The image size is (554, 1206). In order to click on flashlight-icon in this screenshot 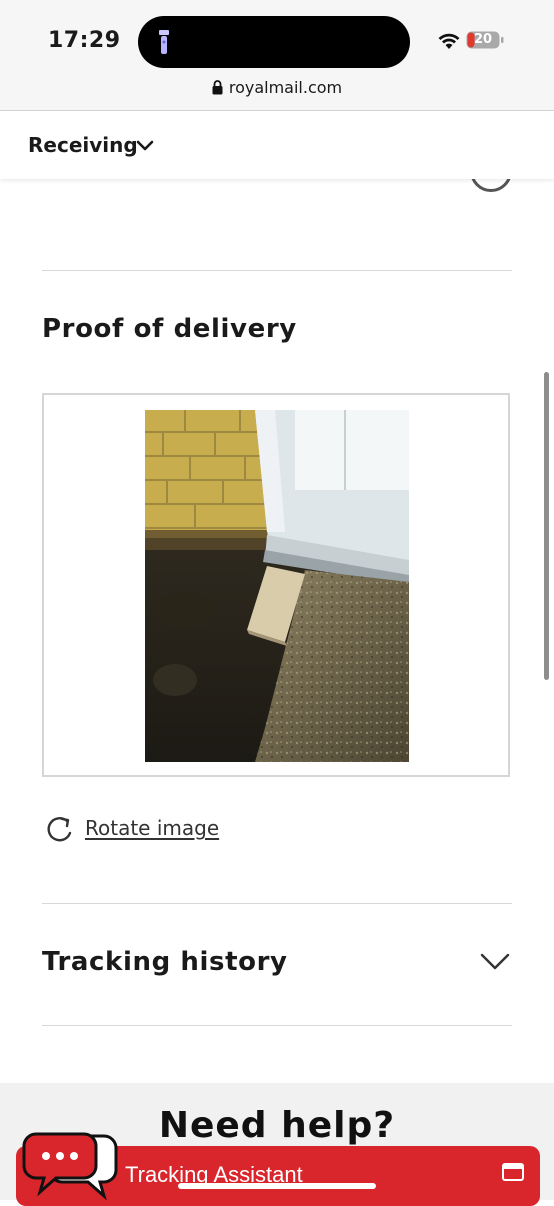, I will do `click(164, 42)`.